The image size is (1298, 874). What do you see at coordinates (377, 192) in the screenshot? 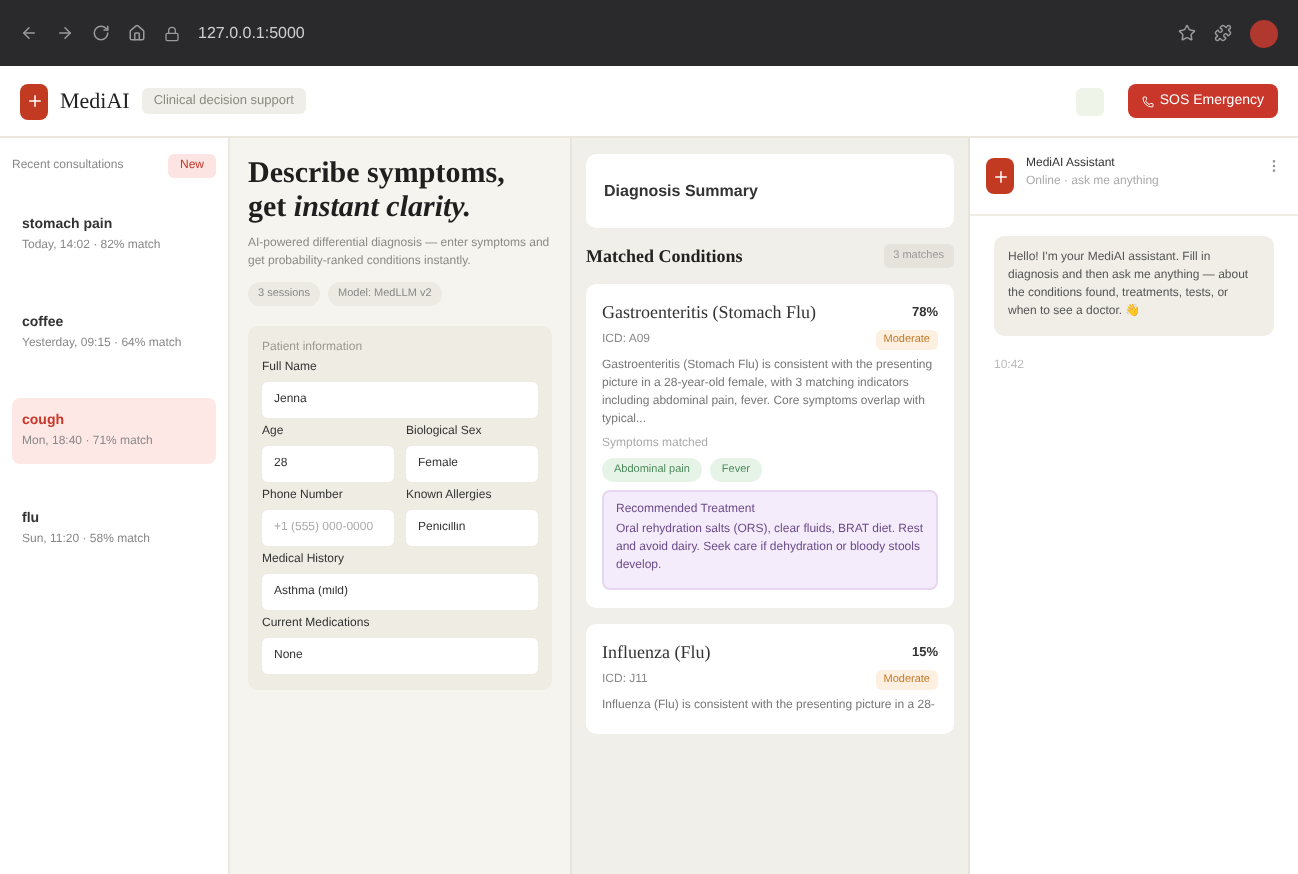
I see `page-heading: Describe symptoms, get instant clarity.` at bounding box center [377, 192].